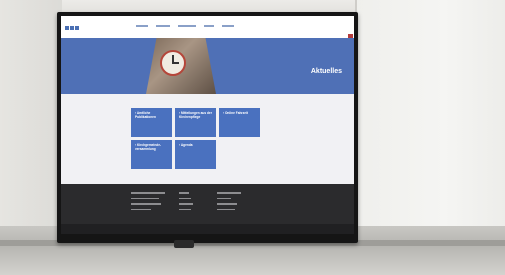  I want to click on clock-icon, so click(173, 63).